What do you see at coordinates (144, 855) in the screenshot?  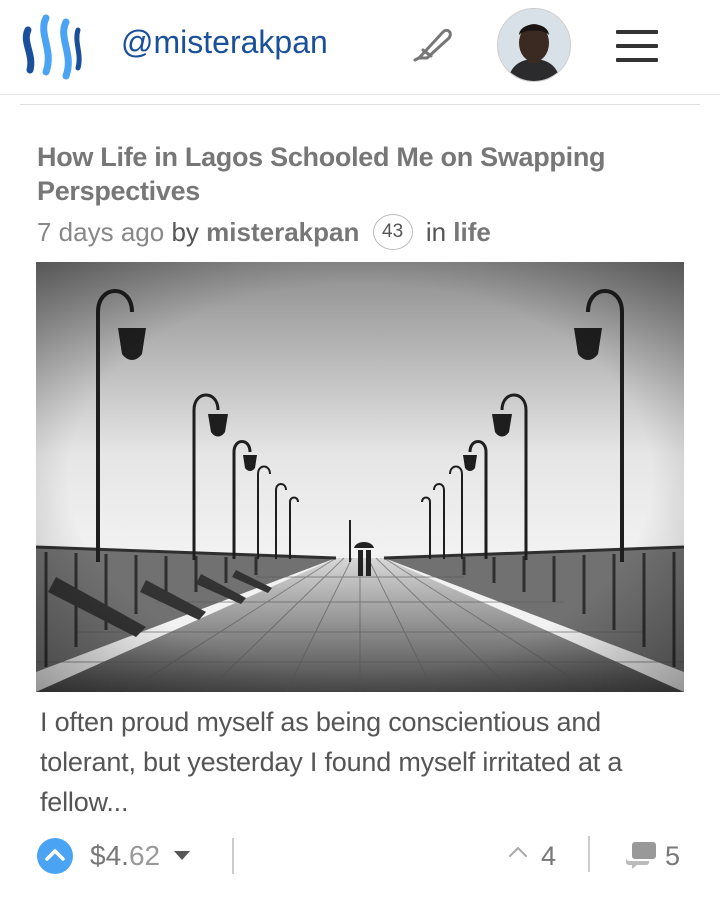 I see `payout-cents: 62` at bounding box center [144, 855].